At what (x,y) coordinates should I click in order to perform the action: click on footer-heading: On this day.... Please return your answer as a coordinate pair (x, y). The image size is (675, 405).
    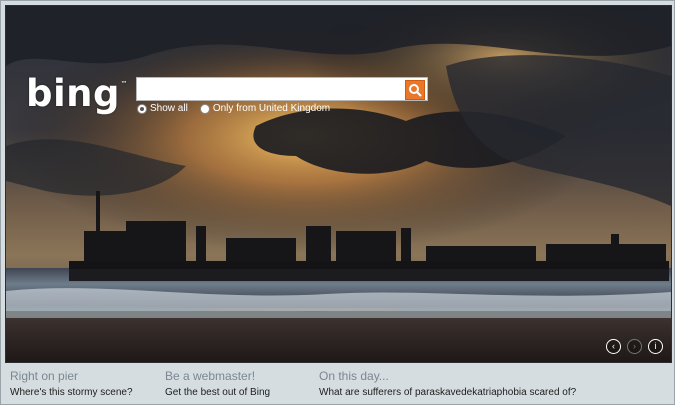
    Looking at the image, I should click on (354, 376).